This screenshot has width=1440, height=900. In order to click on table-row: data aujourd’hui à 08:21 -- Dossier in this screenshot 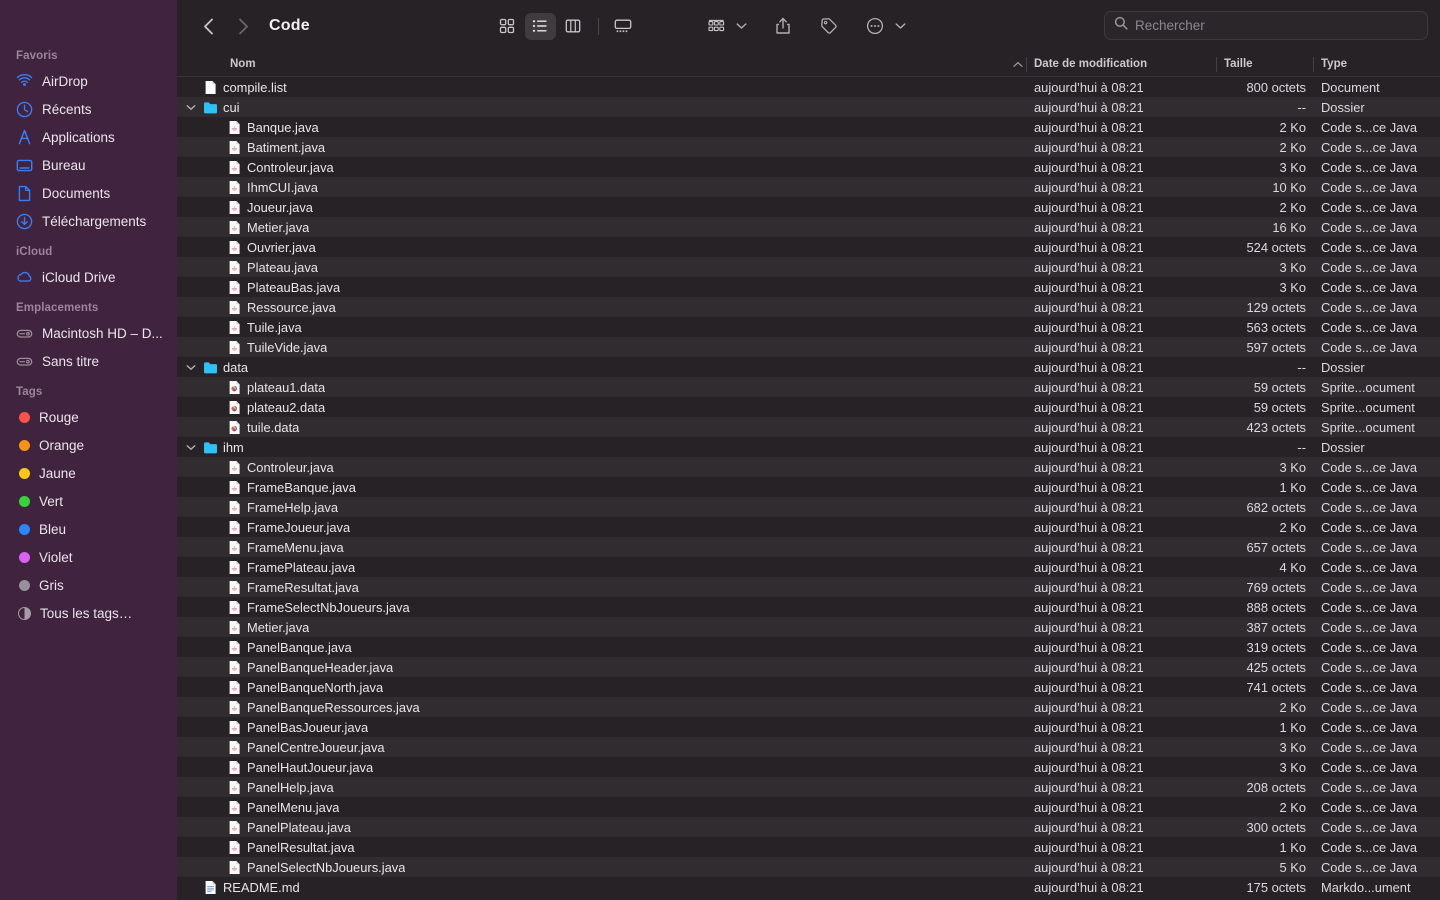, I will do `click(808, 367)`.